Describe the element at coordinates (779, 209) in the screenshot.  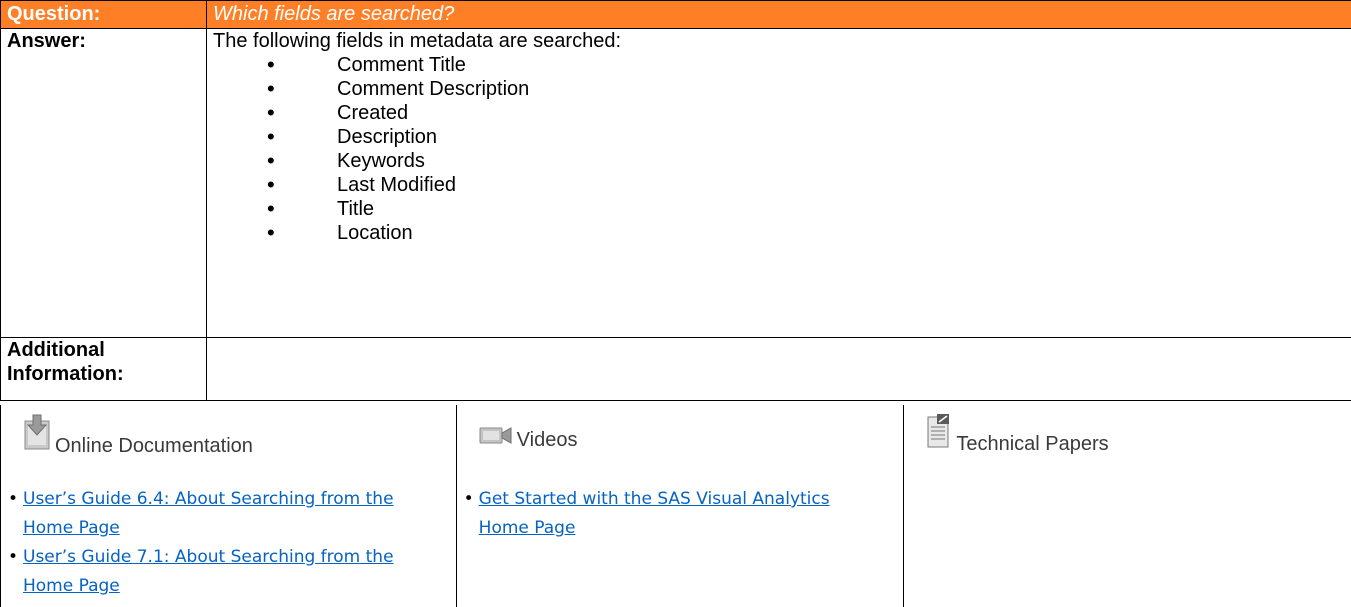
I see `field-item: Title` at that location.